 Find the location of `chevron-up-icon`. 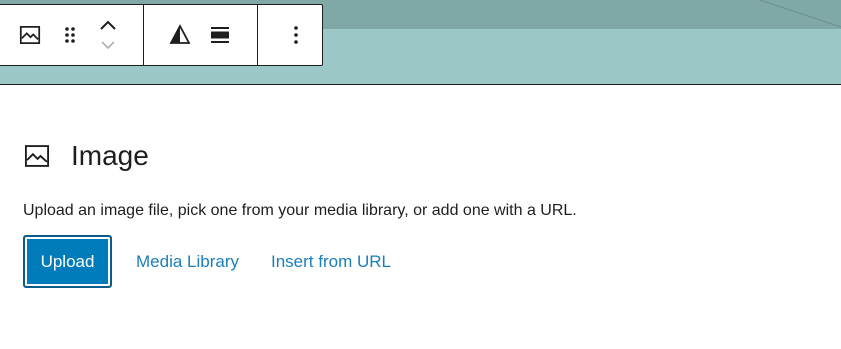

chevron-up-icon is located at coordinates (108, 25).